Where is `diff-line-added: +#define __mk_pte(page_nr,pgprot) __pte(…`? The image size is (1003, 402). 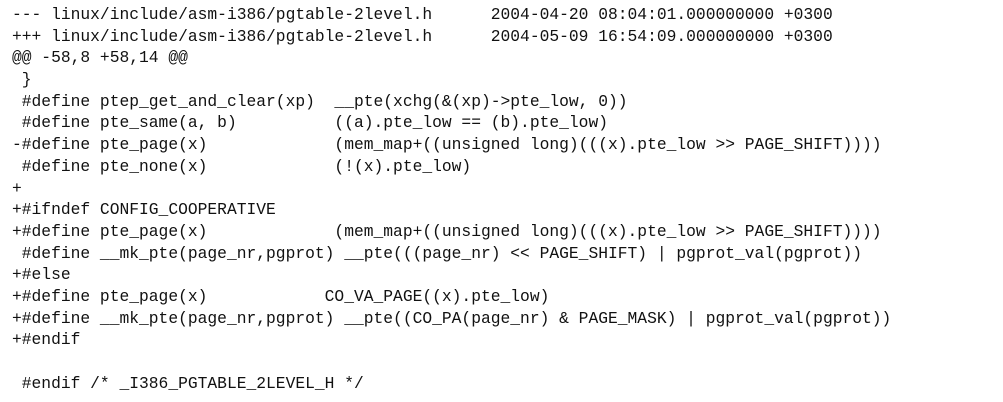
diff-line-added: +#define __mk_pte(page_nr,pgprot) __pte(… is located at coordinates (452, 318).